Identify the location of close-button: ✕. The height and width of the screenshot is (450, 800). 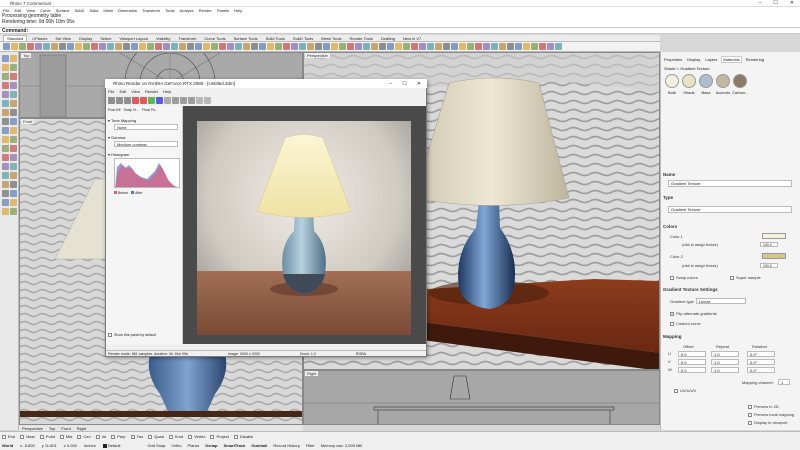
(792, 3).